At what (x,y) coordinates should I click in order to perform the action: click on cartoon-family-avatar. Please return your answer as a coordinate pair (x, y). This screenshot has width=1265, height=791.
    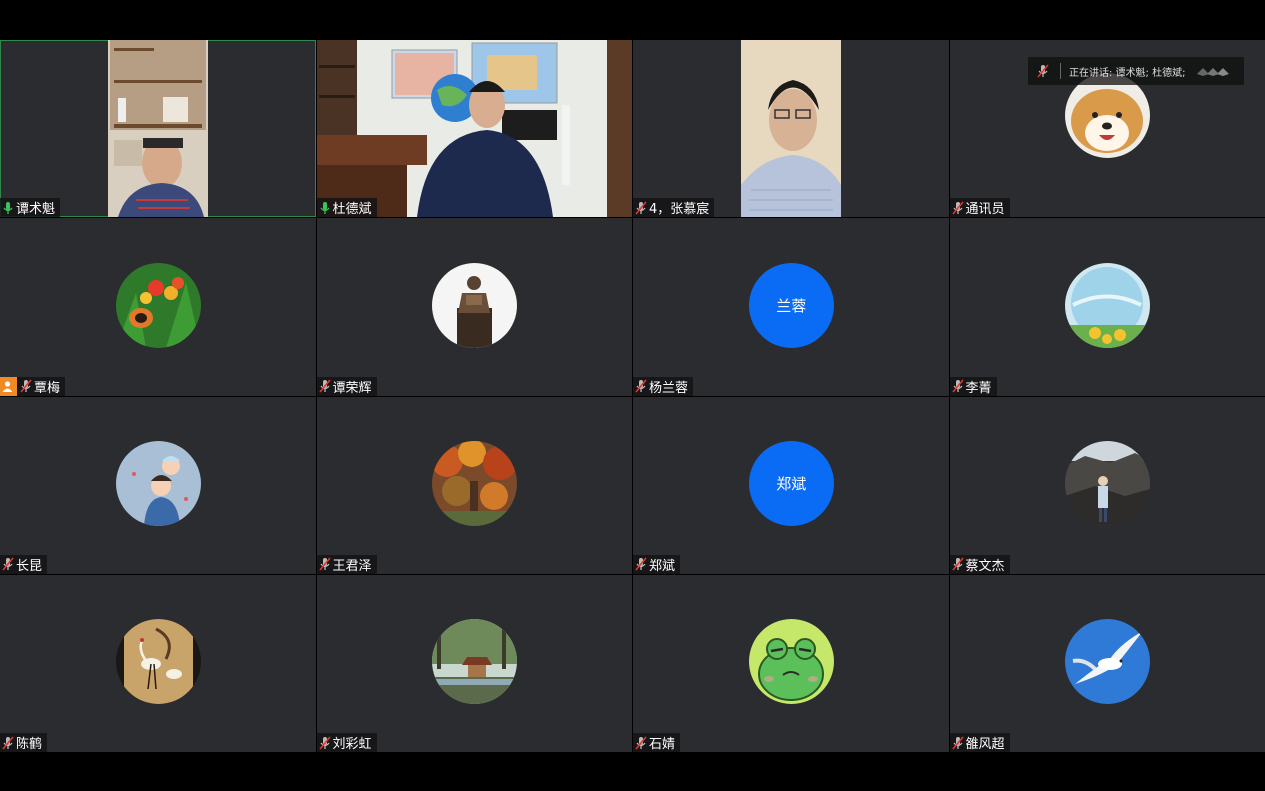
    Looking at the image, I should click on (158, 484).